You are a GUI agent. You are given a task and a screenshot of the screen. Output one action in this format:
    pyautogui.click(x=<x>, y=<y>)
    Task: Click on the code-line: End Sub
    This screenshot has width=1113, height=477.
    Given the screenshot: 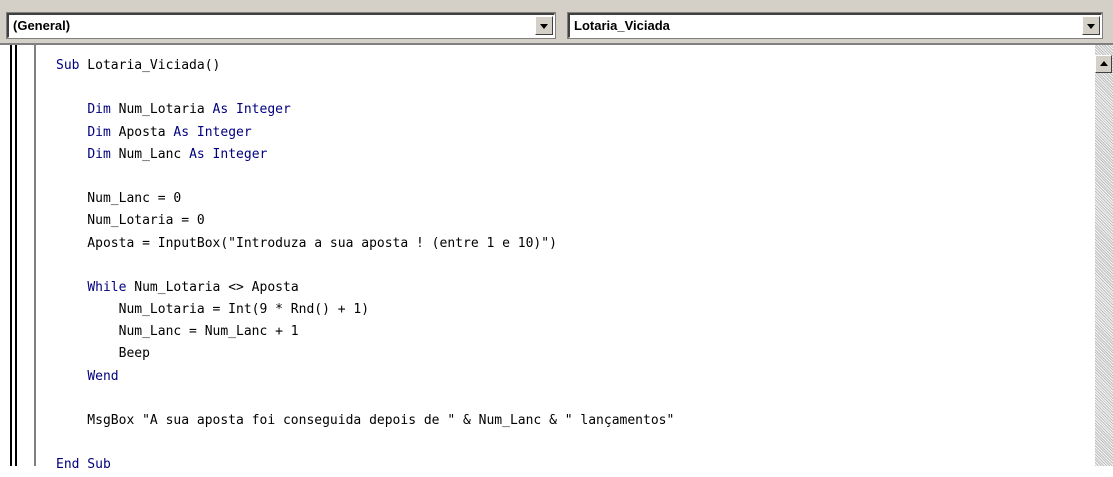 What is the action you would take?
    pyautogui.click(x=365, y=465)
    